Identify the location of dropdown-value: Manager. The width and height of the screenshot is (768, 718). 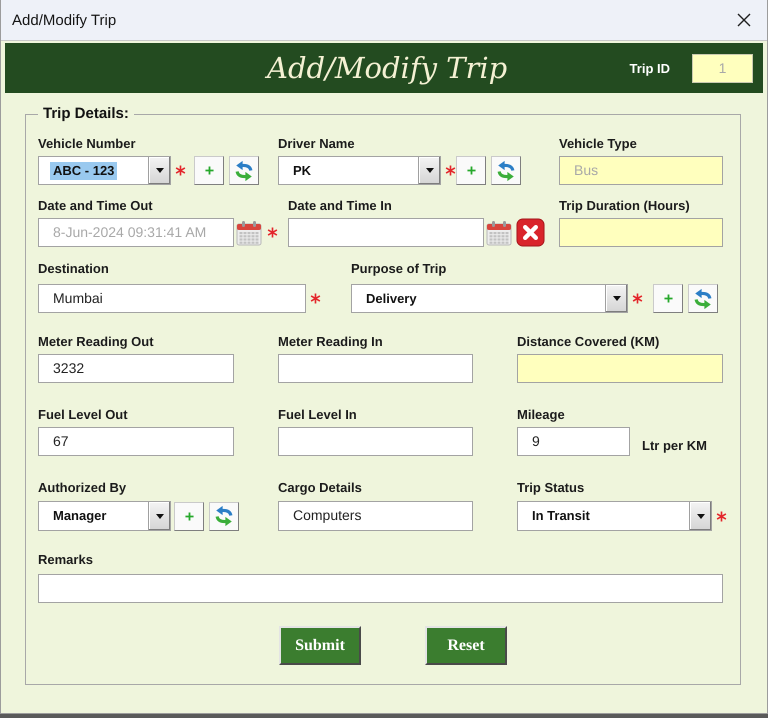
(79, 516).